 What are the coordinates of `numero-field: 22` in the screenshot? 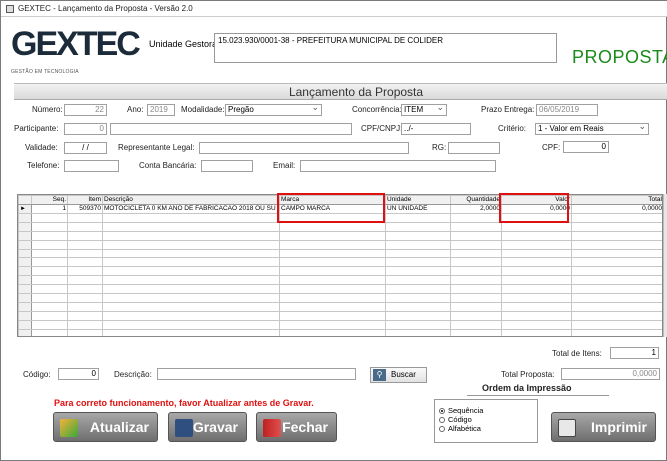 It's located at (85, 110).